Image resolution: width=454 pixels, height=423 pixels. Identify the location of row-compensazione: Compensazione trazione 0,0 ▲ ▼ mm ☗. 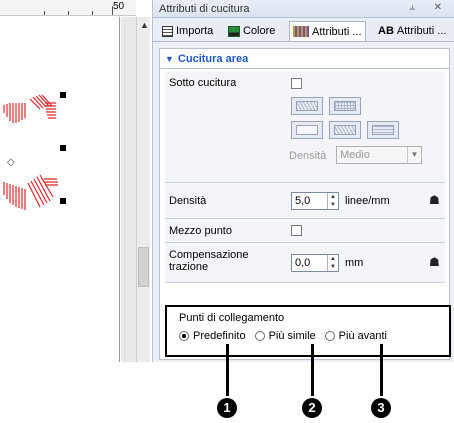
(305, 263).